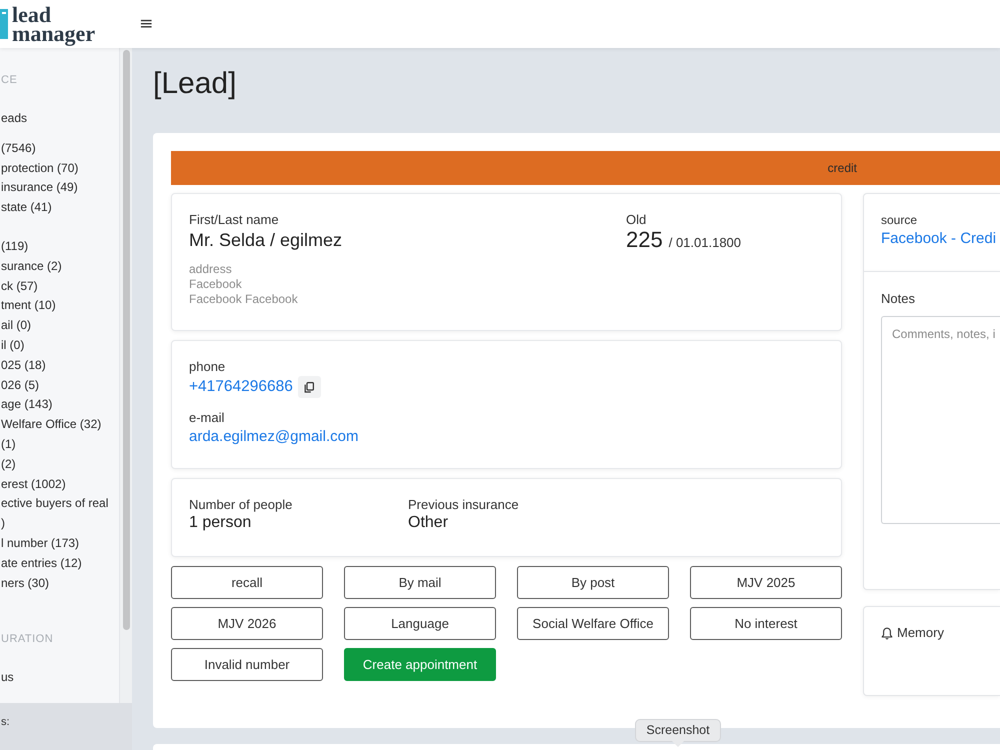  What do you see at coordinates (60, 246) in the screenshot?
I see `sidebar-link: (119)` at bounding box center [60, 246].